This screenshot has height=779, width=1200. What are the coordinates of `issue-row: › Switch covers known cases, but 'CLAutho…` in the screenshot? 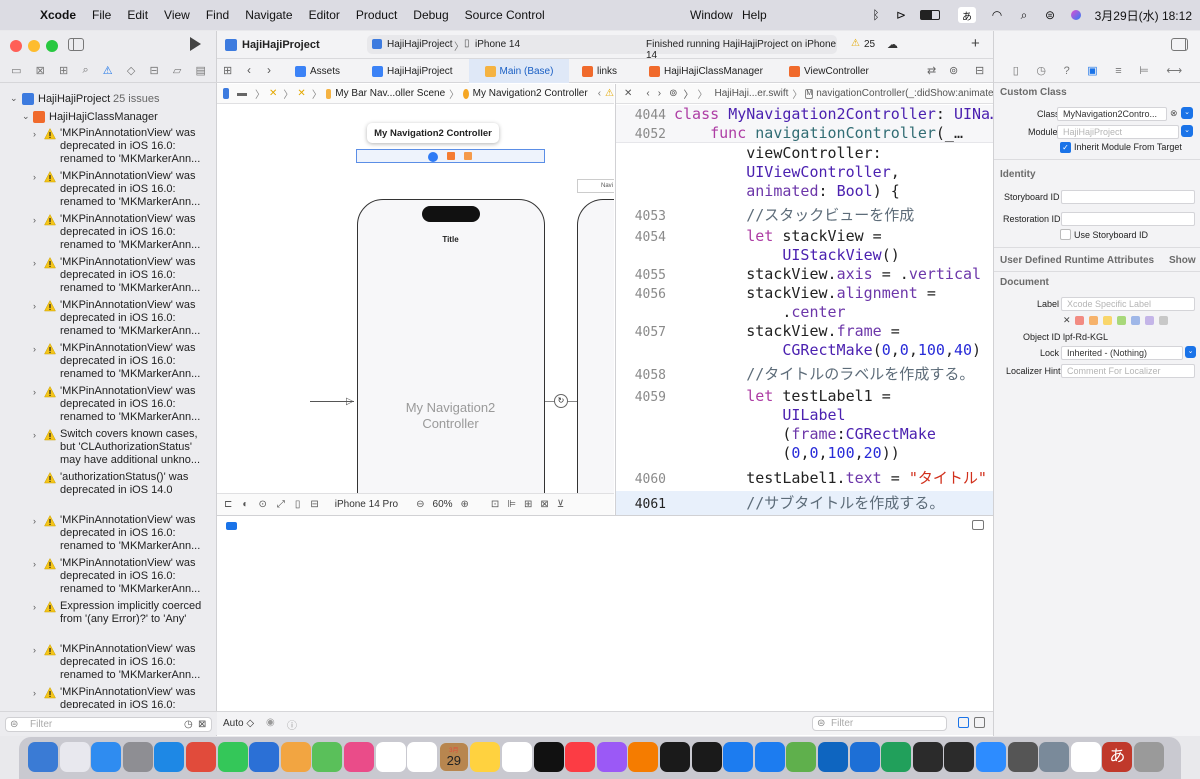 It's located at (108, 449).